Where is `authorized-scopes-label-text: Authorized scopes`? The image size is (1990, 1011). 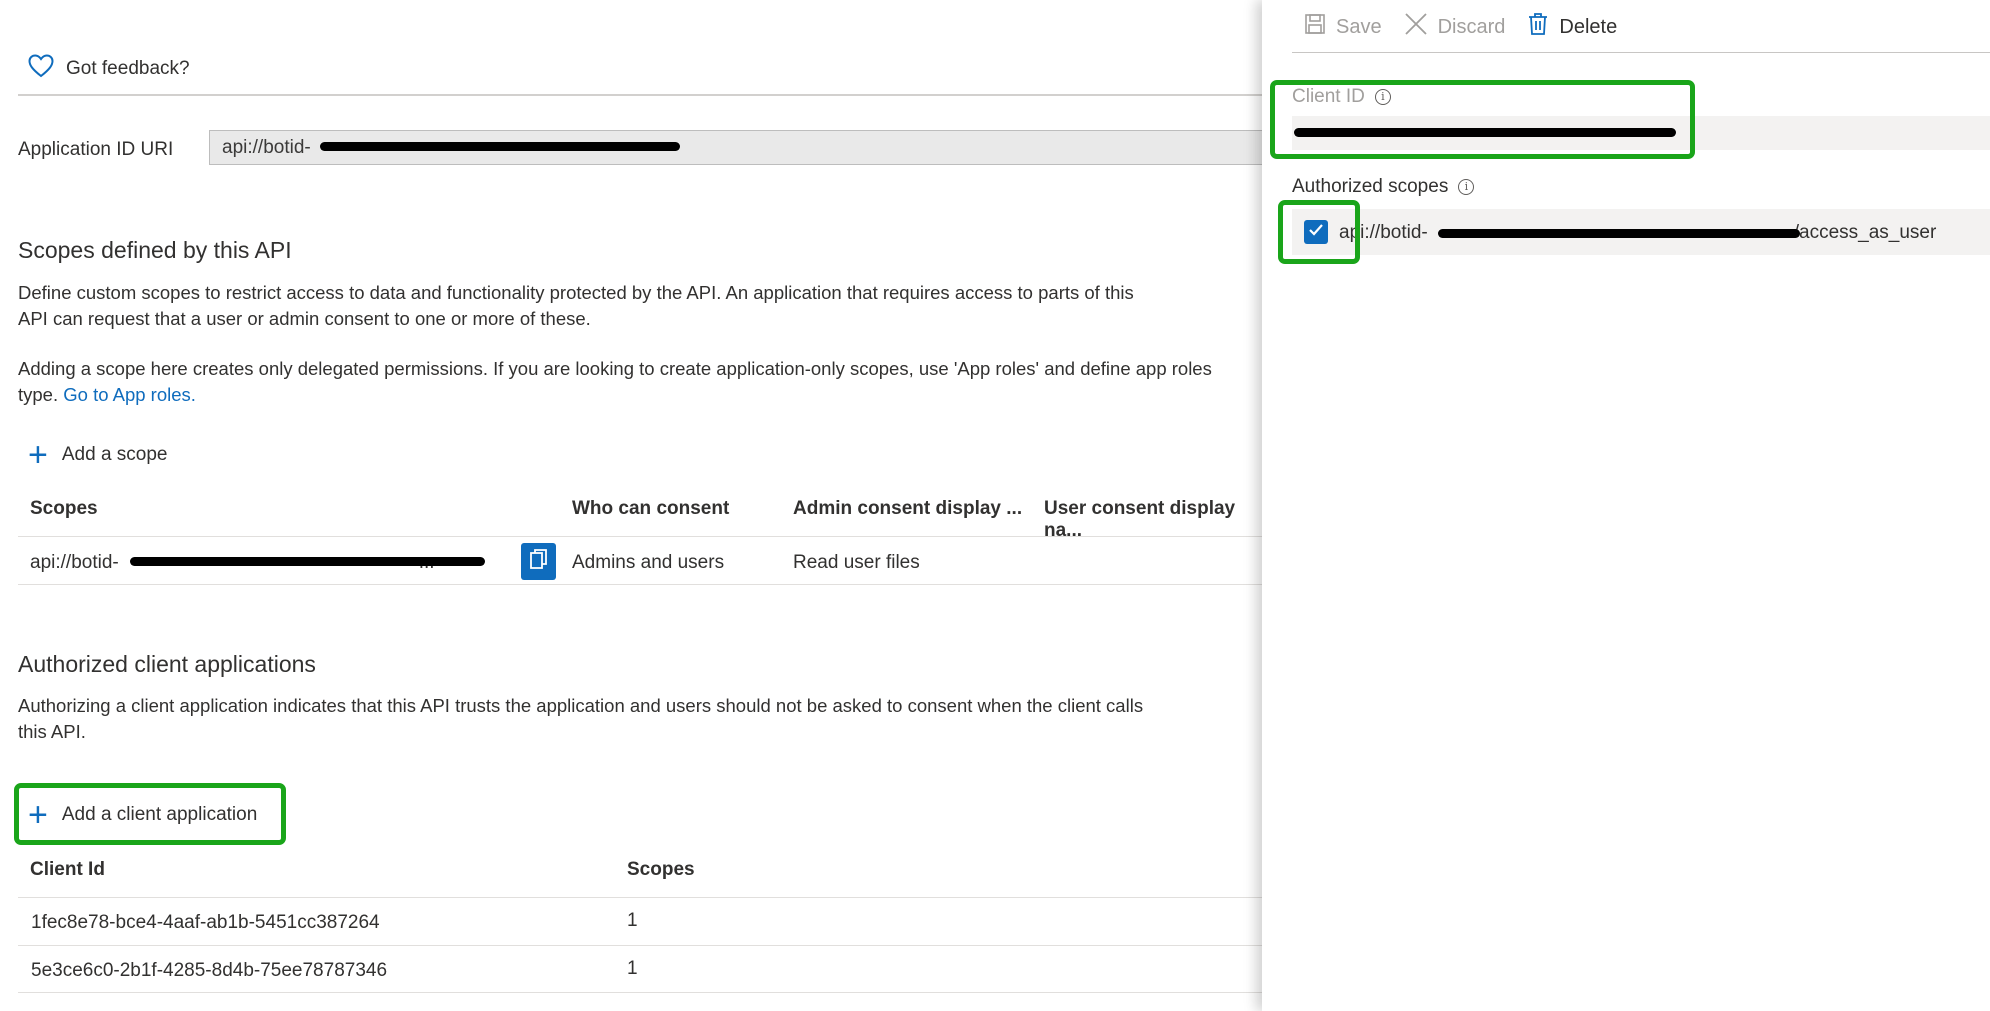 authorized-scopes-label-text: Authorized scopes is located at coordinates (1370, 186).